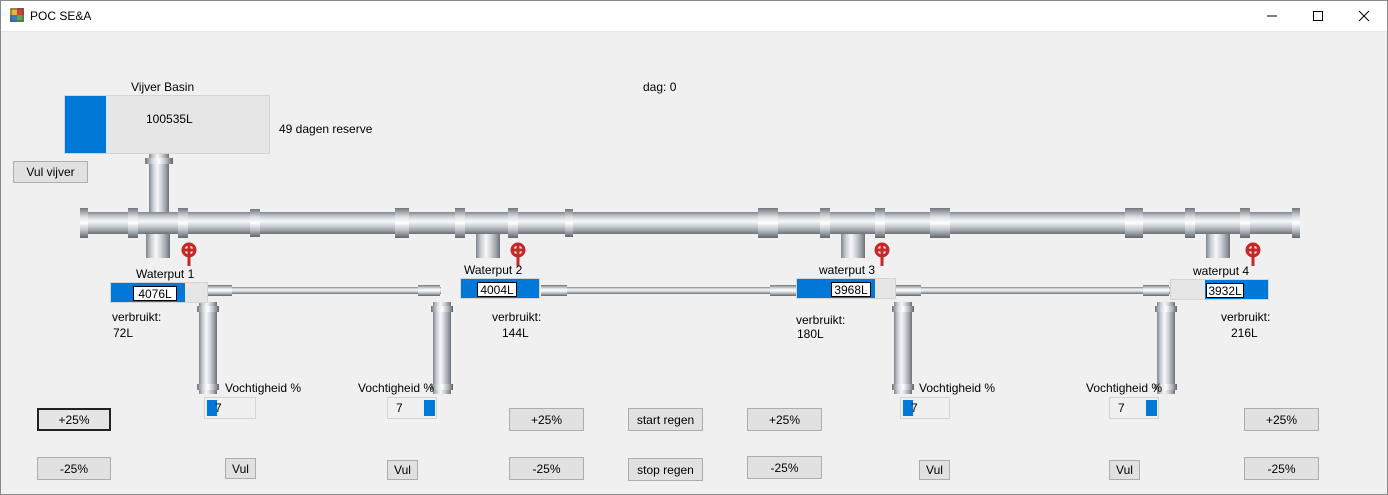 The height and width of the screenshot is (495, 1388). Describe the element at coordinates (1244, 333) in the screenshot. I see `well-4-used-value: 216L` at that location.